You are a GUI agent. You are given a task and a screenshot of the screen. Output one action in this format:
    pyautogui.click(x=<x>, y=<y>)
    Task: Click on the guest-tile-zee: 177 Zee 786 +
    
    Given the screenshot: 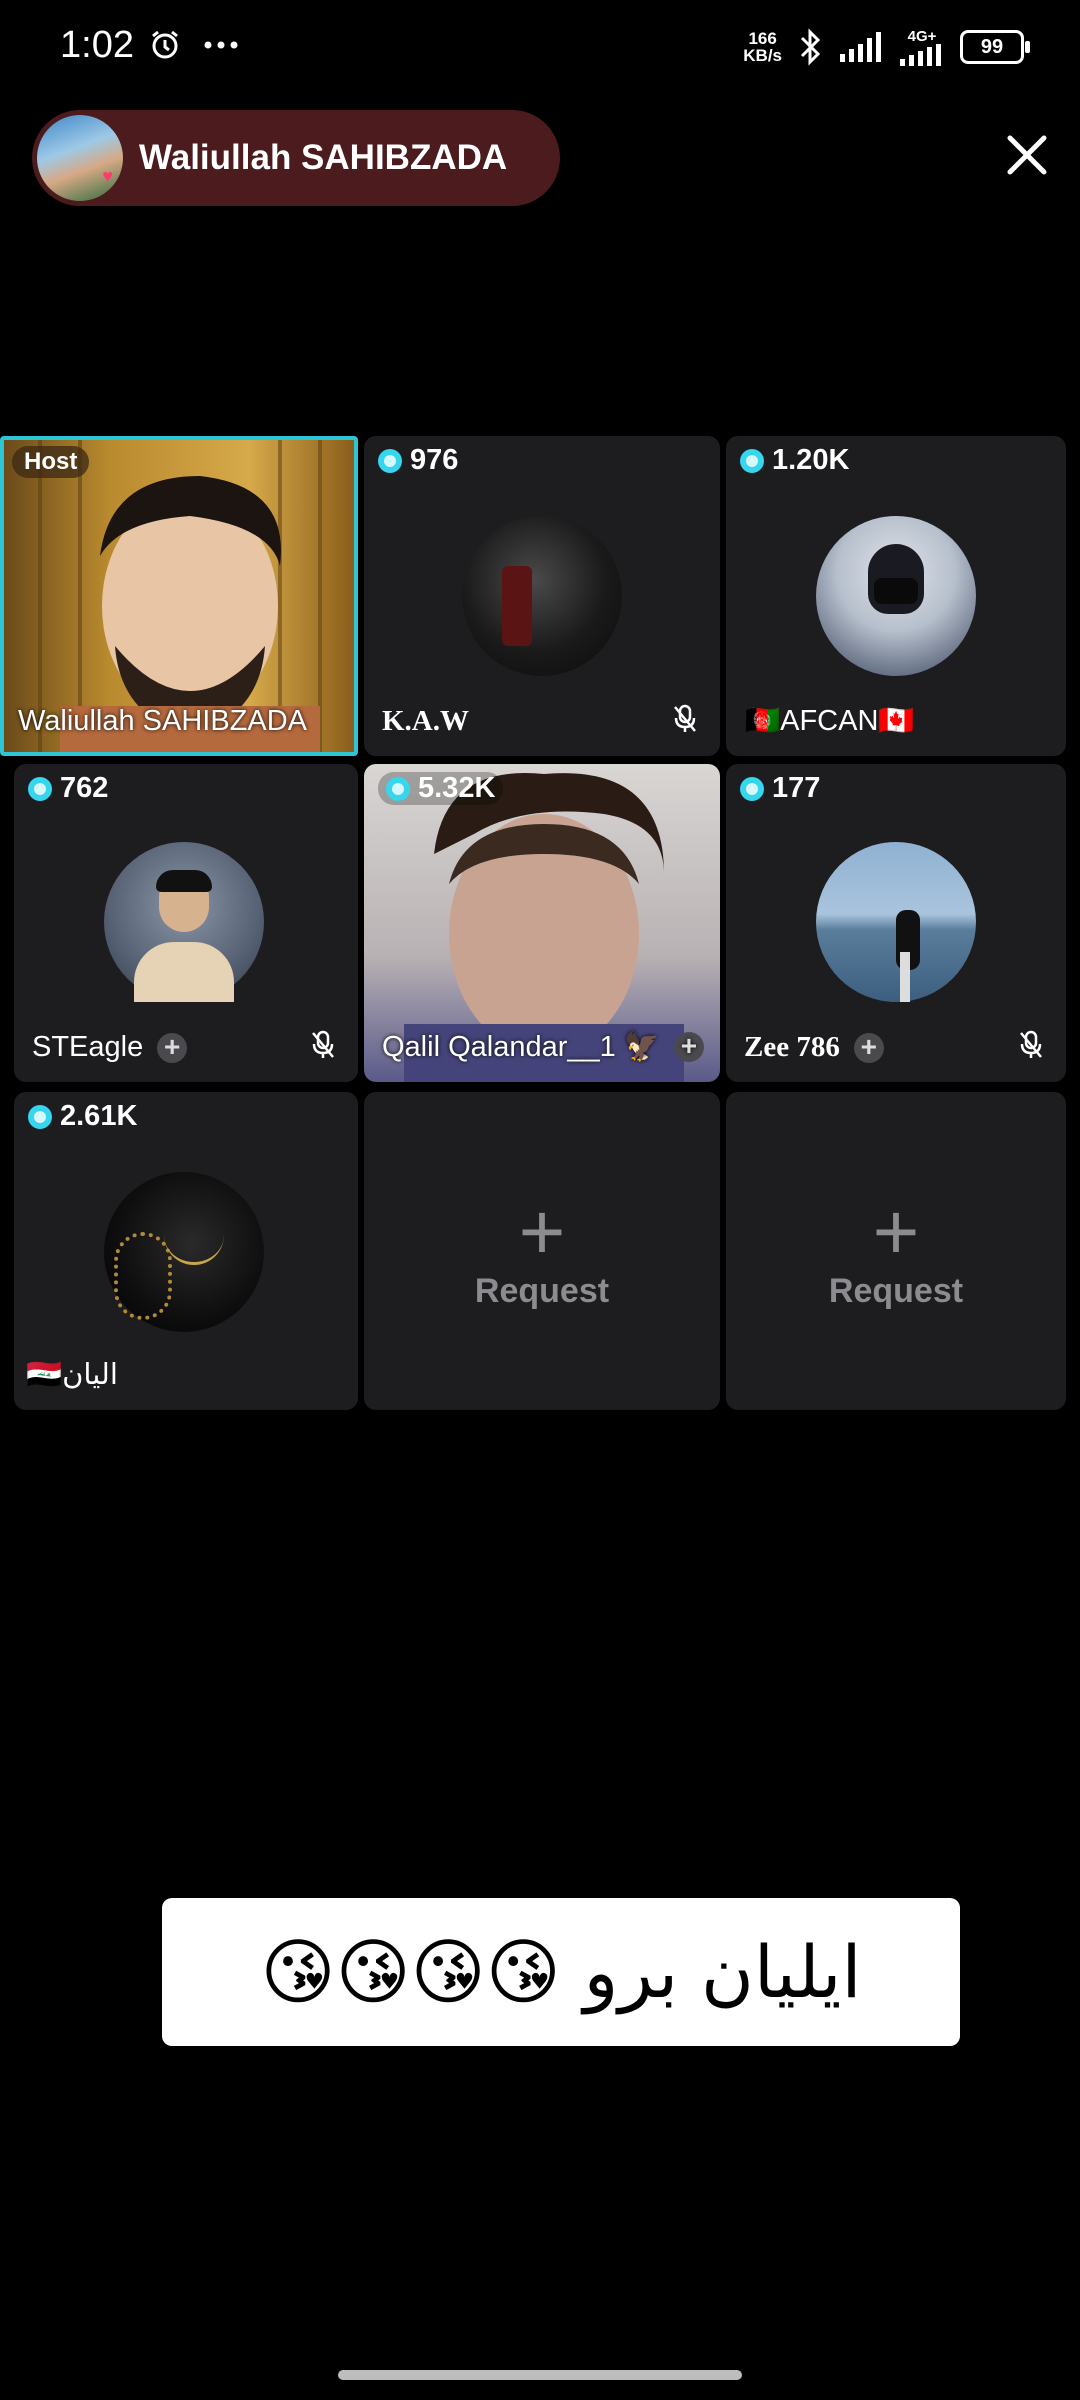 What is the action you would take?
    pyautogui.click(x=896, y=923)
    